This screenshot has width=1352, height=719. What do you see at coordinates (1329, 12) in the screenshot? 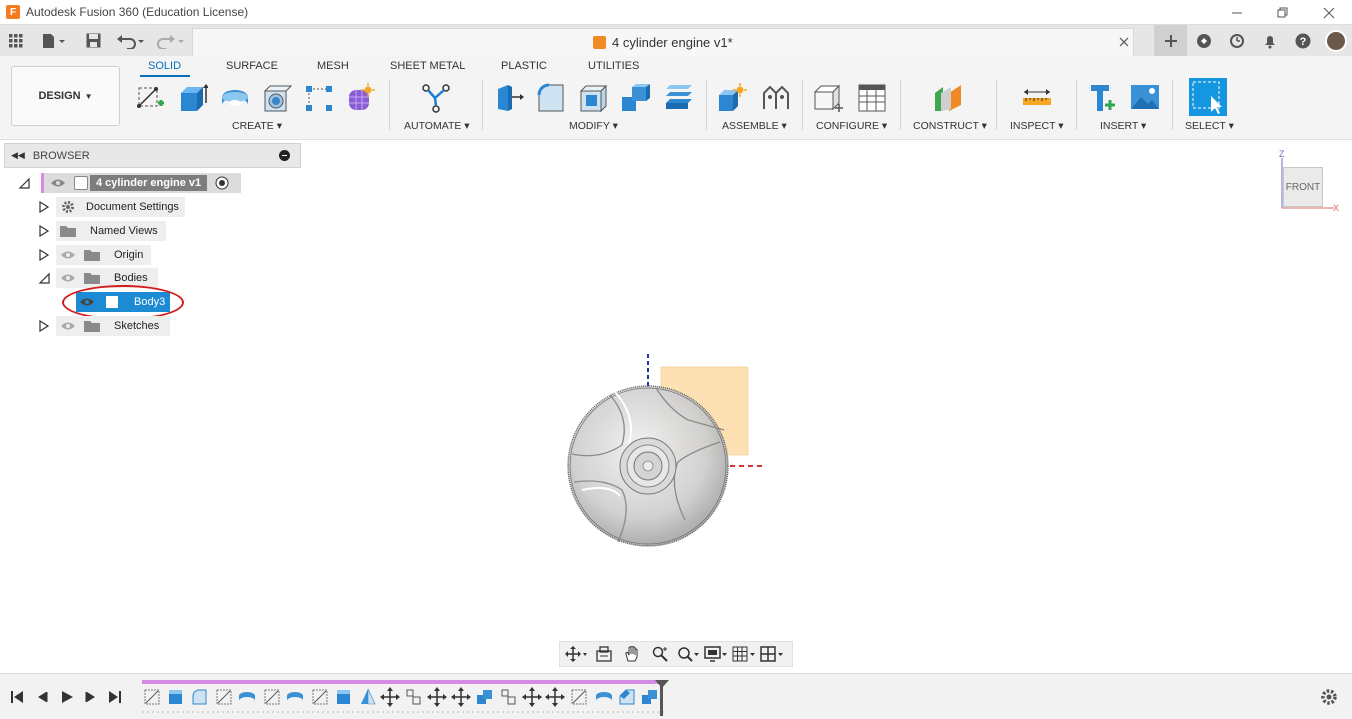
I see `close-window-button` at bounding box center [1329, 12].